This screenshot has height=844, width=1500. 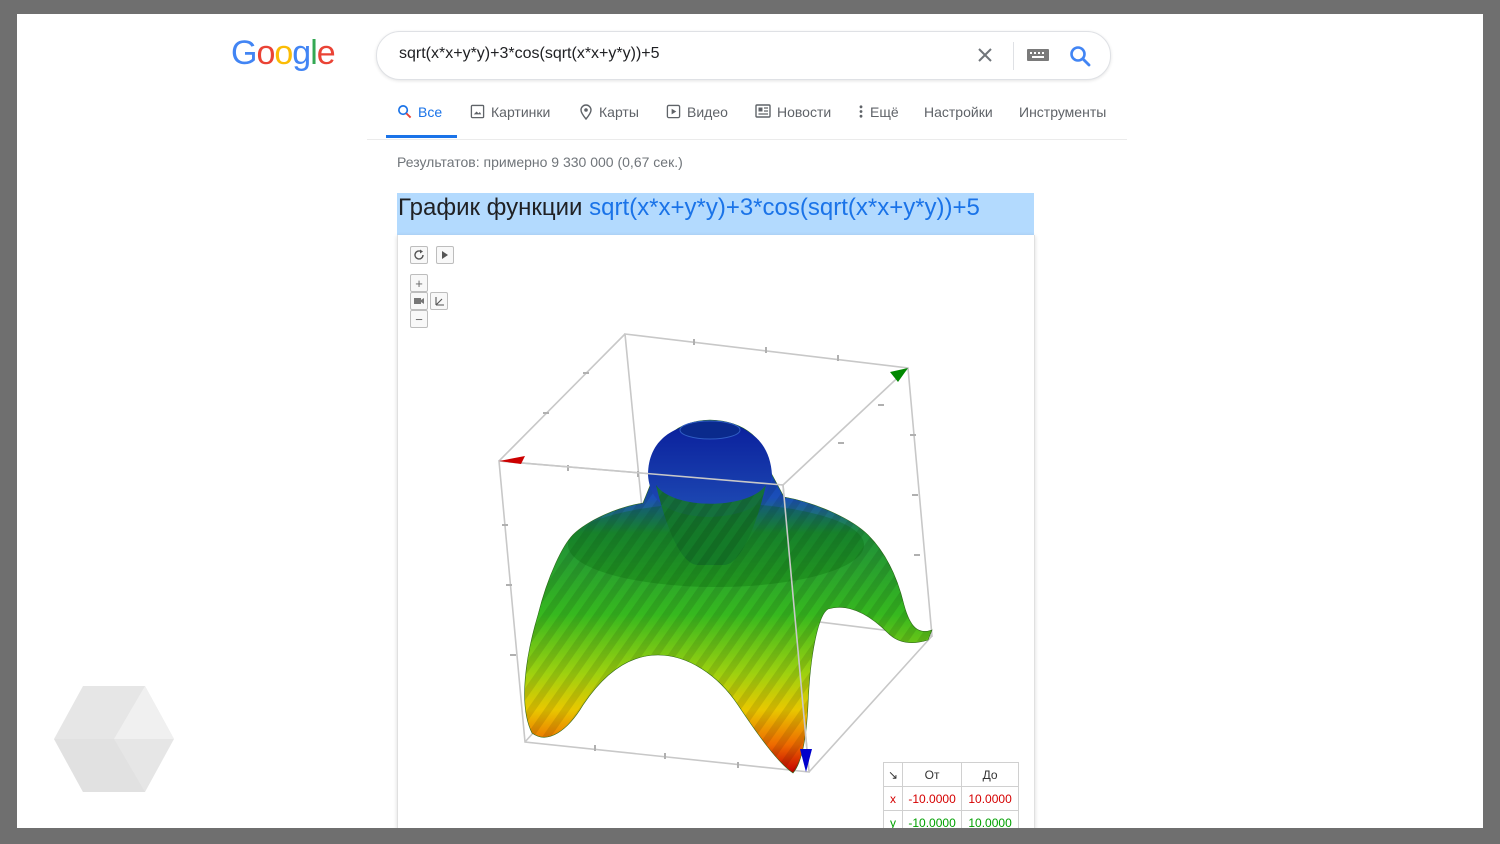 What do you see at coordinates (884, 112) in the screenshot?
I see `tab-label: Ещё` at bounding box center [884, 112].